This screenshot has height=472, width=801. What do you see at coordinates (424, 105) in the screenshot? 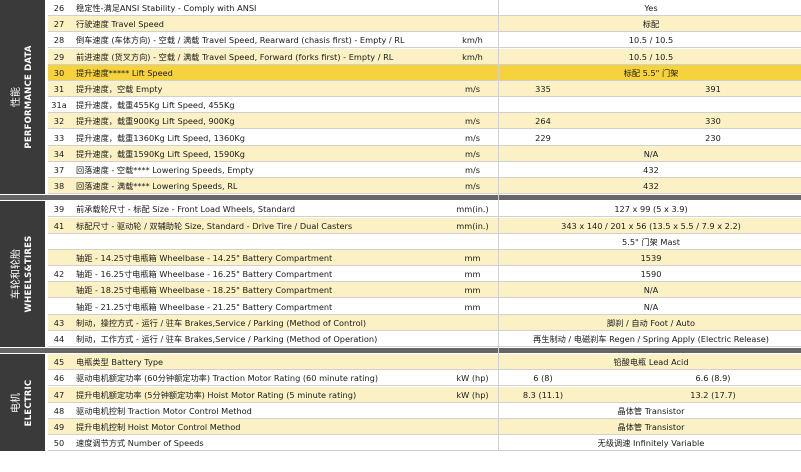
I see `table-row: 31a 提升速度，载重455Kg Lift Speed, 455Kg` at bounding box center [424, 105].